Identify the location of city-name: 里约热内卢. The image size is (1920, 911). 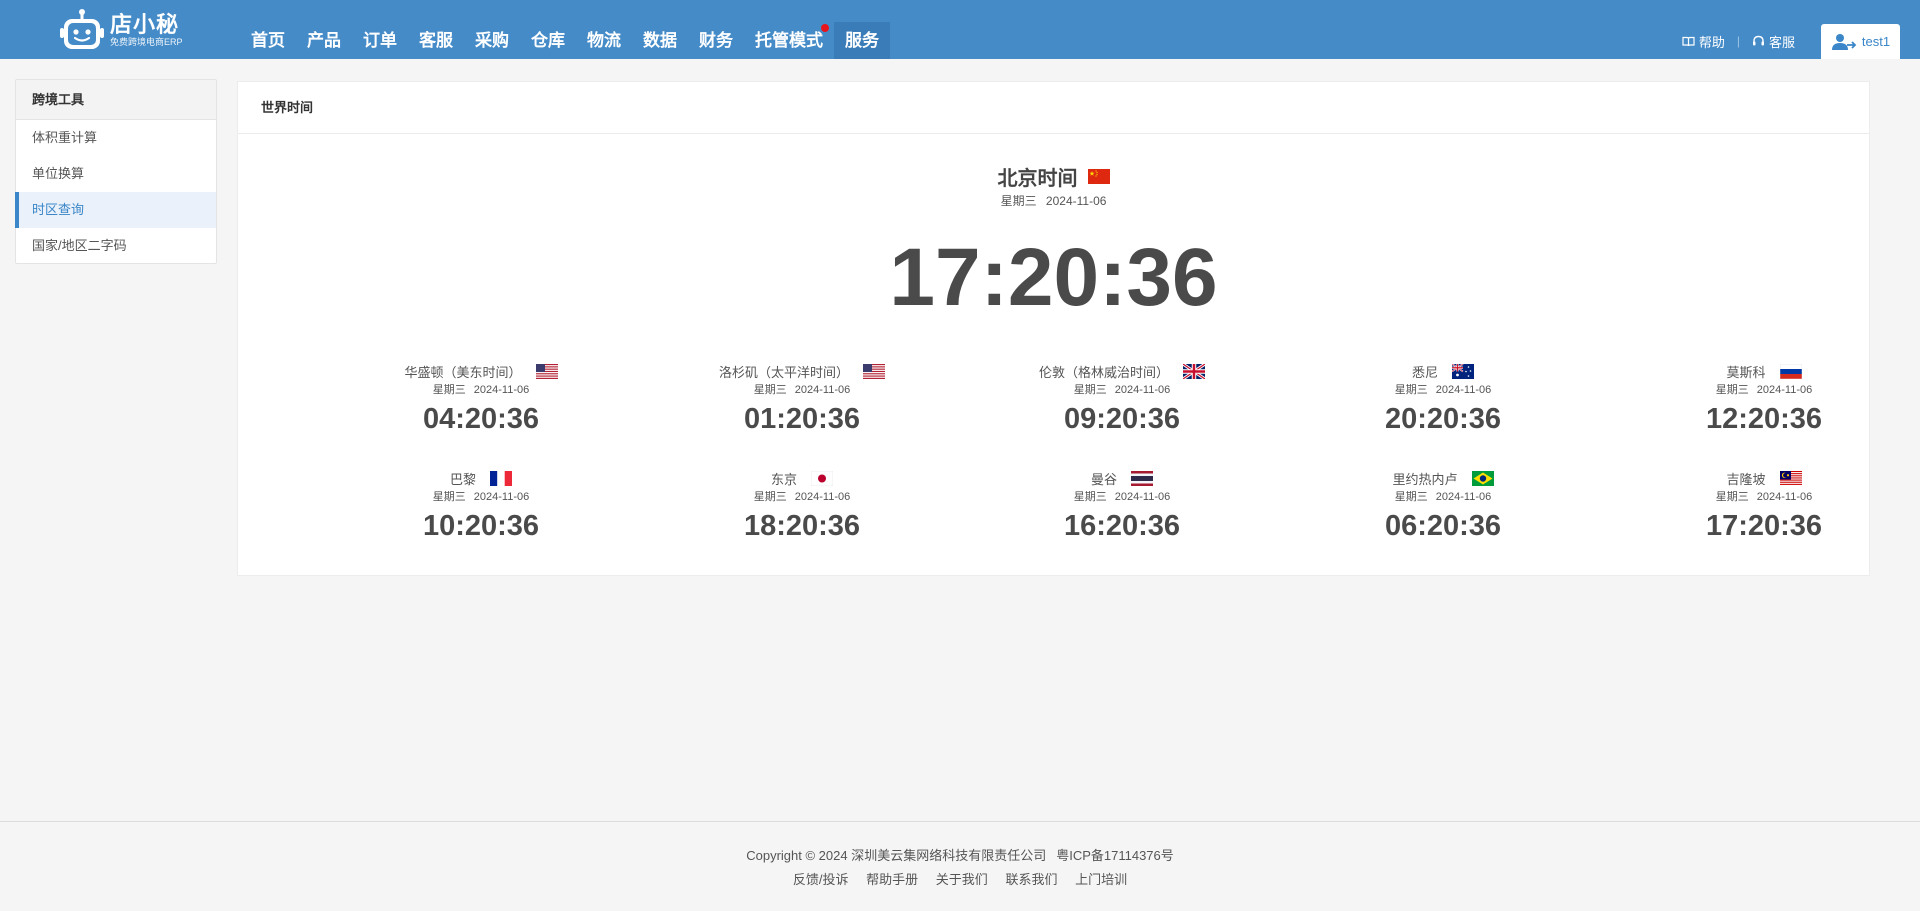
(1425, 479).